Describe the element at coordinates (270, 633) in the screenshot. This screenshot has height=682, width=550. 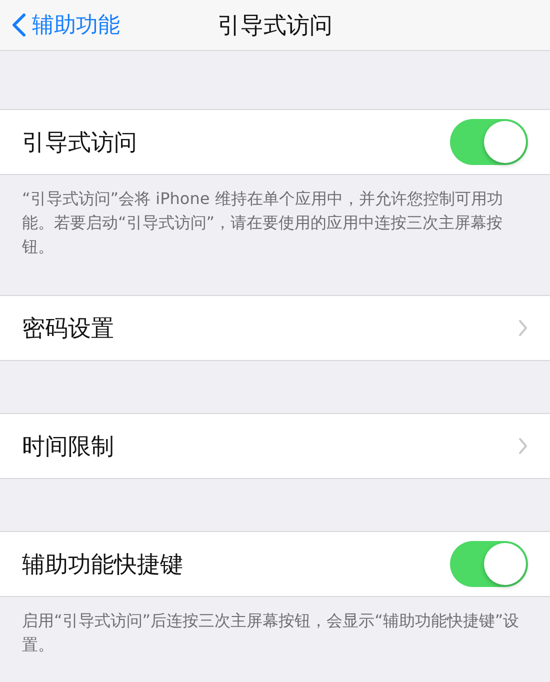
I see `footer-note: 启用“引导式访问”后连按三次主屏幕按钮，会显示“辅助功能快捷键”设置。` at that location.